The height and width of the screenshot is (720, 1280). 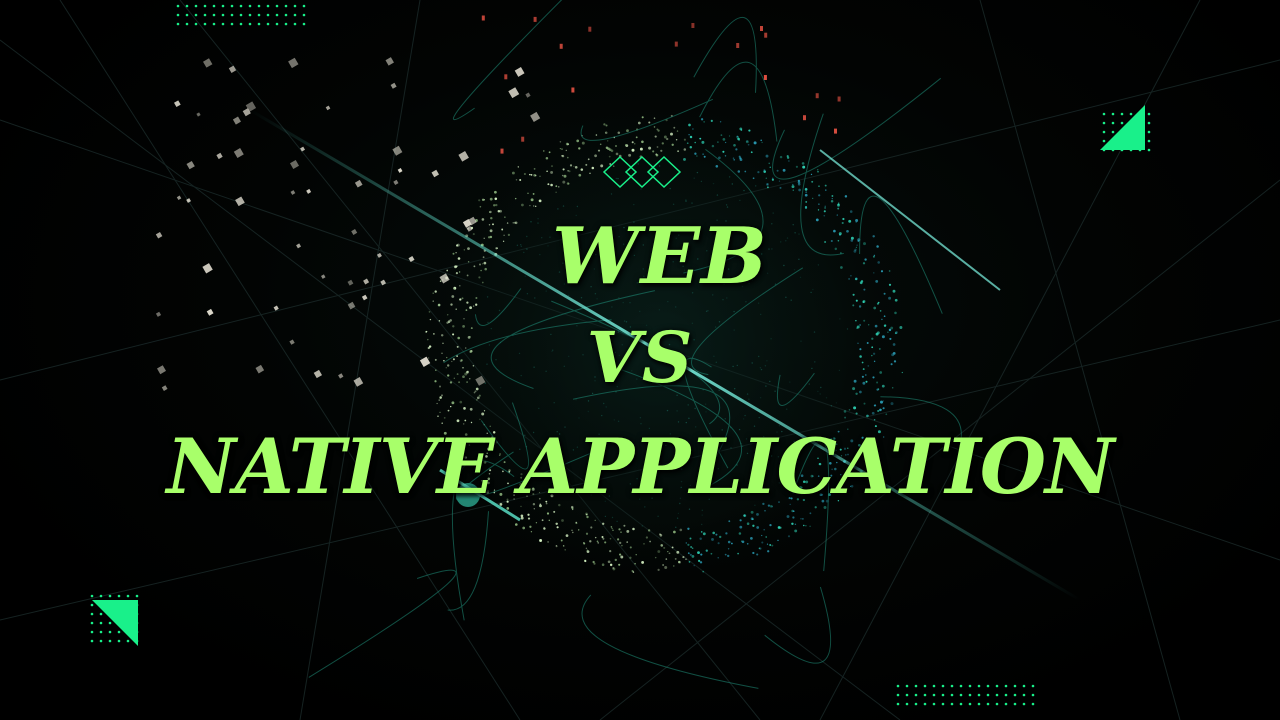 What do you see at coordinates (640, 466) in the screenshot?
I see `title-native-application: NATIVE APPLICATION` at bounding box center [640, 466].